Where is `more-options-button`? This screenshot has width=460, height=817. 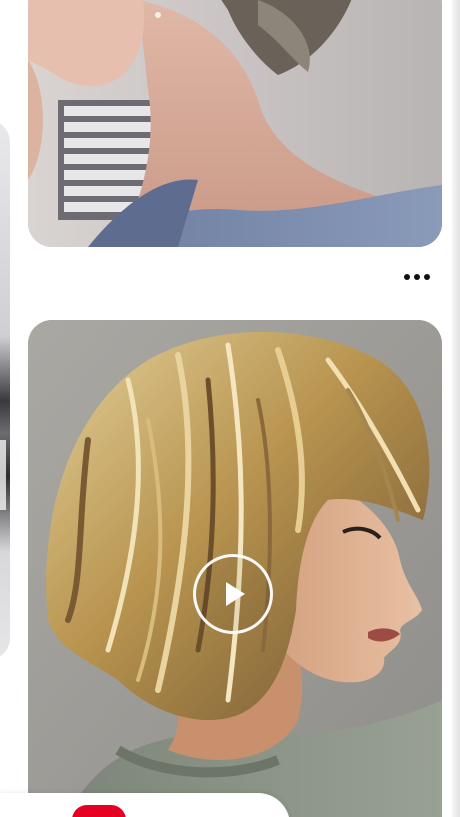
more-options-button is located at coordinates (417, 277).